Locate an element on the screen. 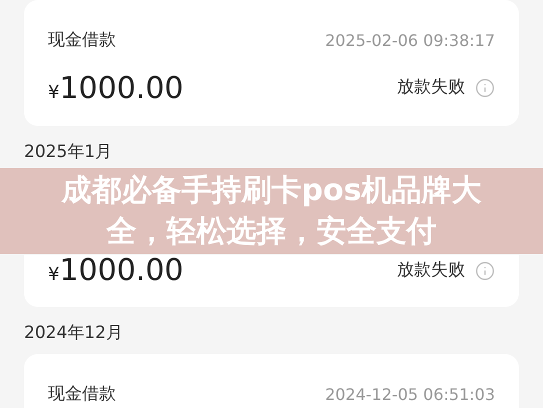 The image size is (543, 408). record-card: ¥1000.00 放款失败 is located at coordinates (271, 280).